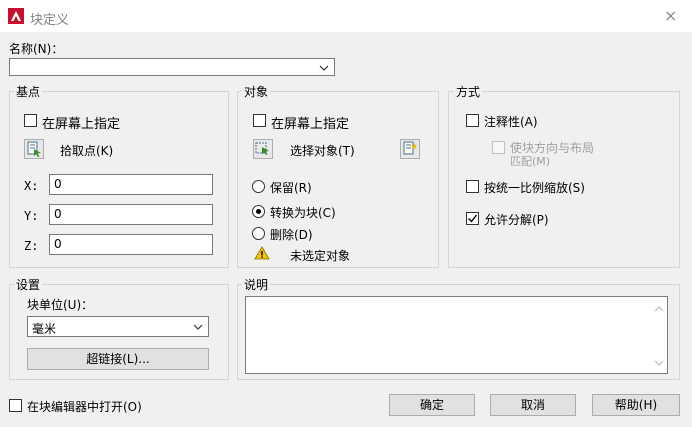 Image resolution: width=692 pixels, height=427 pixels. What do you see at coordinates (87, 151) in the screenshot?
I see `pick-point-label: 拾取点(K)` at bounding box center [87, 151].